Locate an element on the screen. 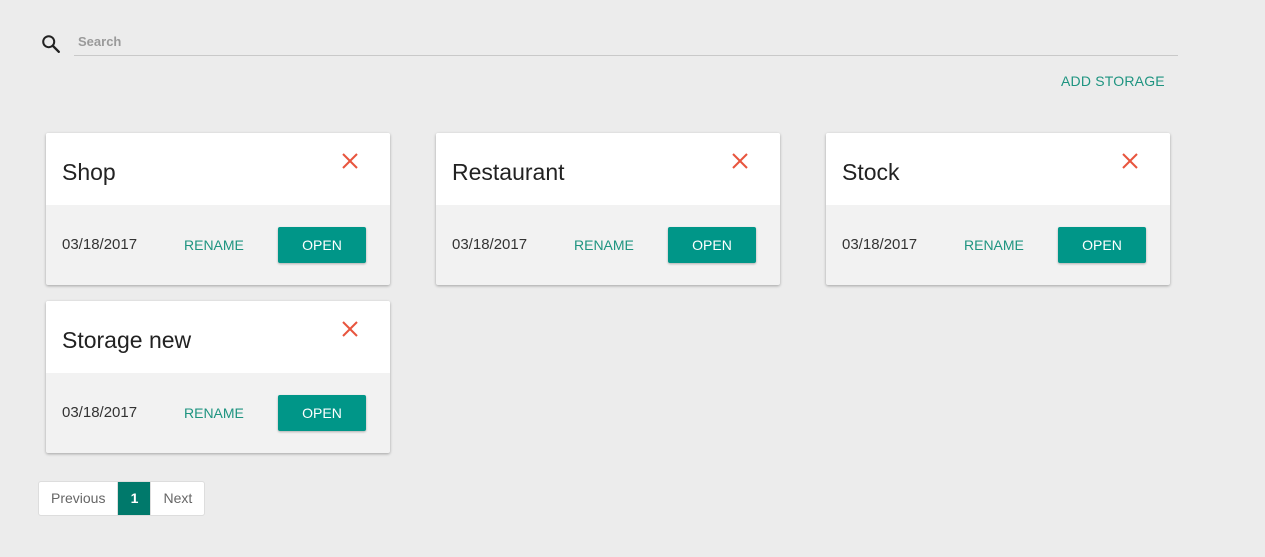 The image size is (1265, 557). search-input is located at coordinates (626, 41).